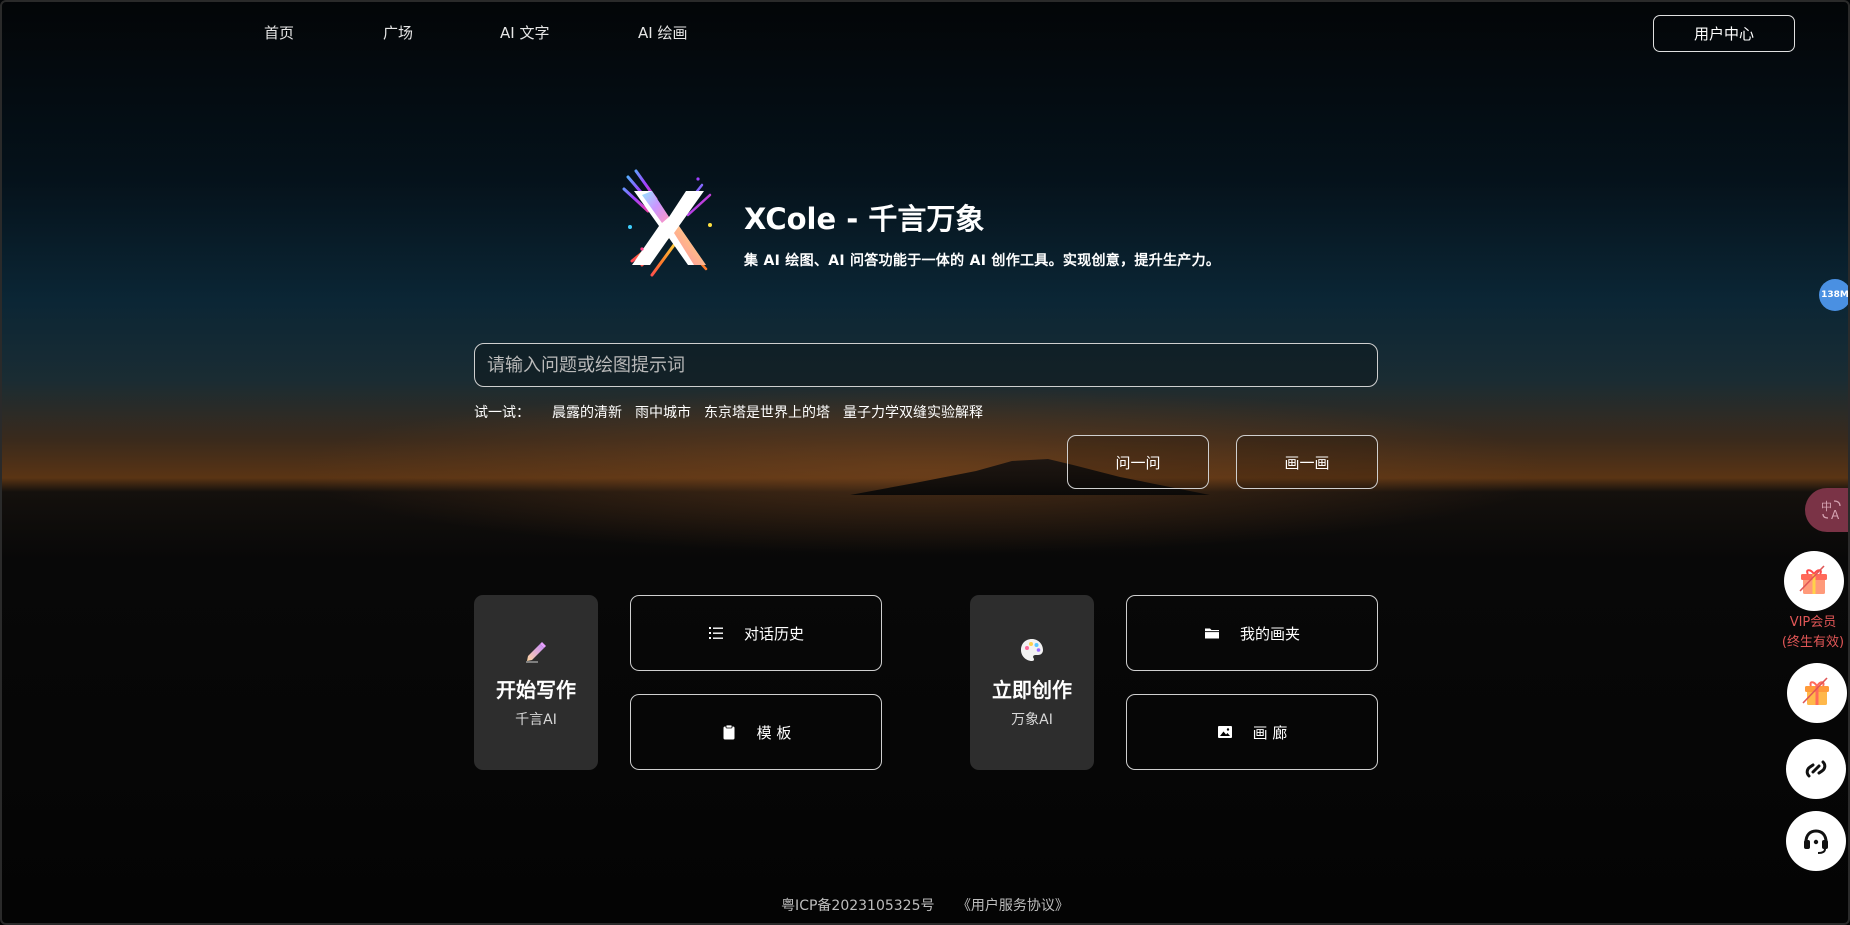 Image resolution: width=1850 pixels, height=925 pixels. I want to click on gift-box-icon, so click(1815, 691).